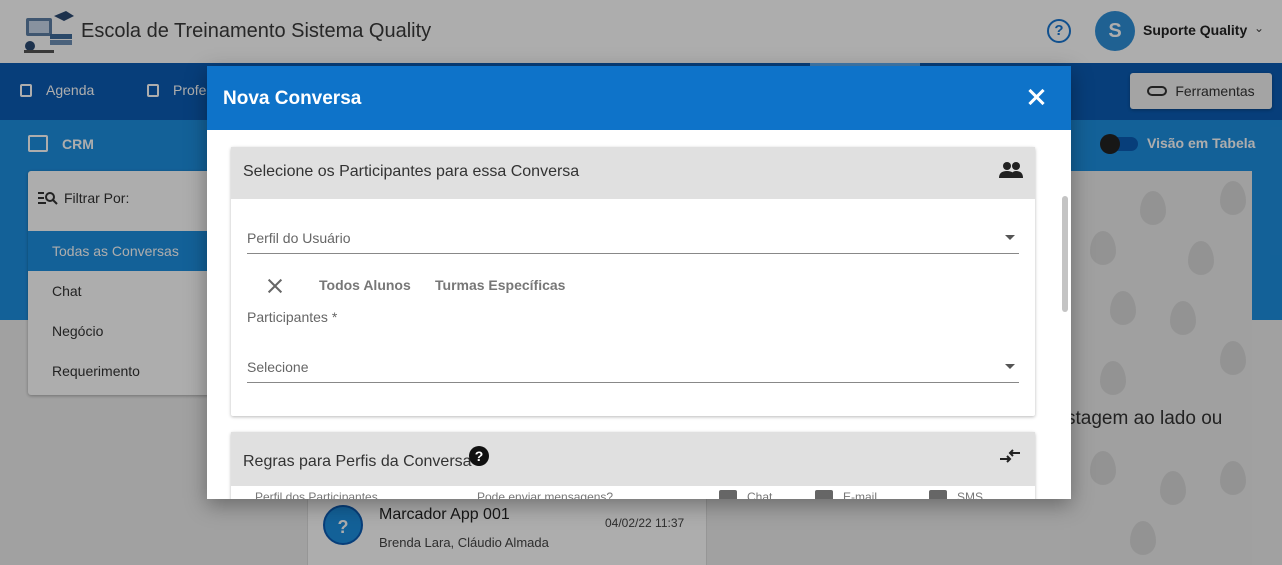  What do you see at coordinates (938, 494) in the screenshot?
I see `sms-icon` at bounding box center [938, 494].